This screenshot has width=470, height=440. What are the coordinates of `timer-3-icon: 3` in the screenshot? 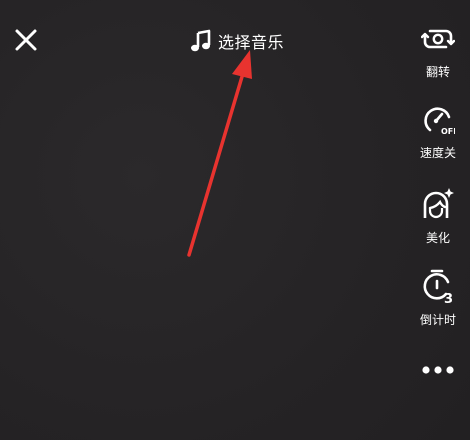 It's located at (438, 286).